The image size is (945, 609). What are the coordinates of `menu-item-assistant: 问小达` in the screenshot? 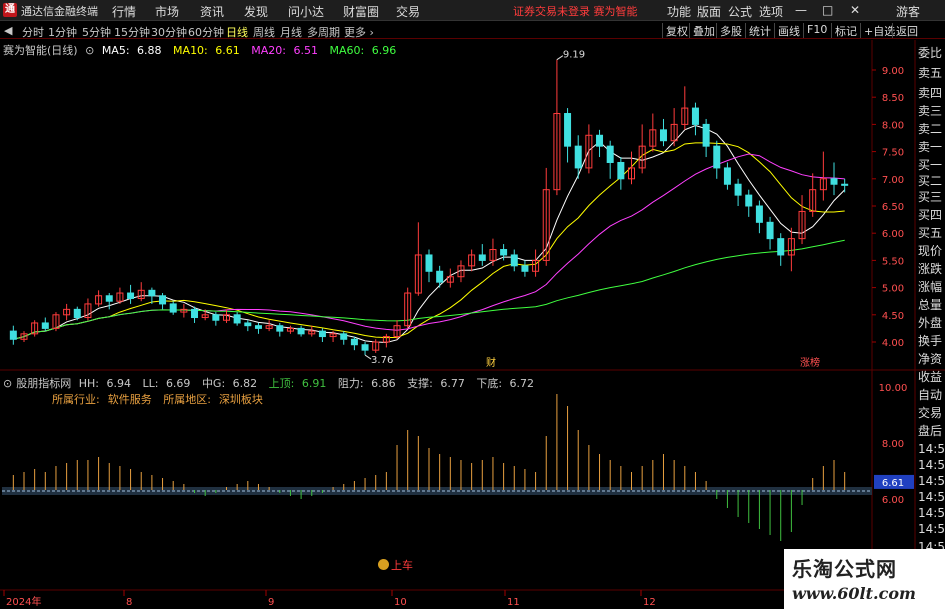 It's located at (306, 11).